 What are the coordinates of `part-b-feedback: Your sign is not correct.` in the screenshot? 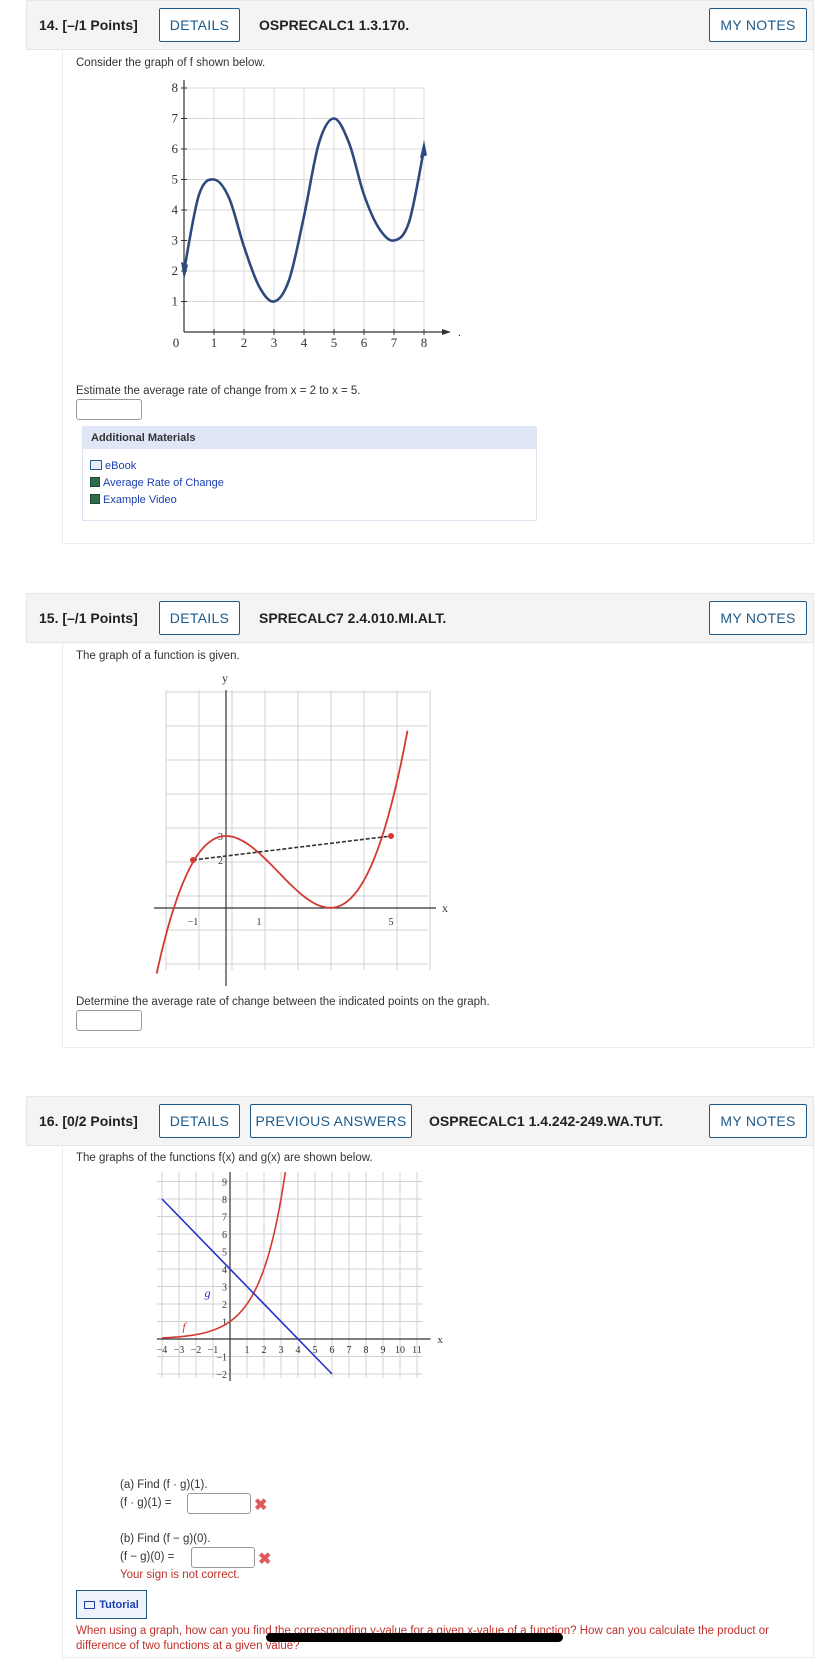 It's located at (180, 1575).